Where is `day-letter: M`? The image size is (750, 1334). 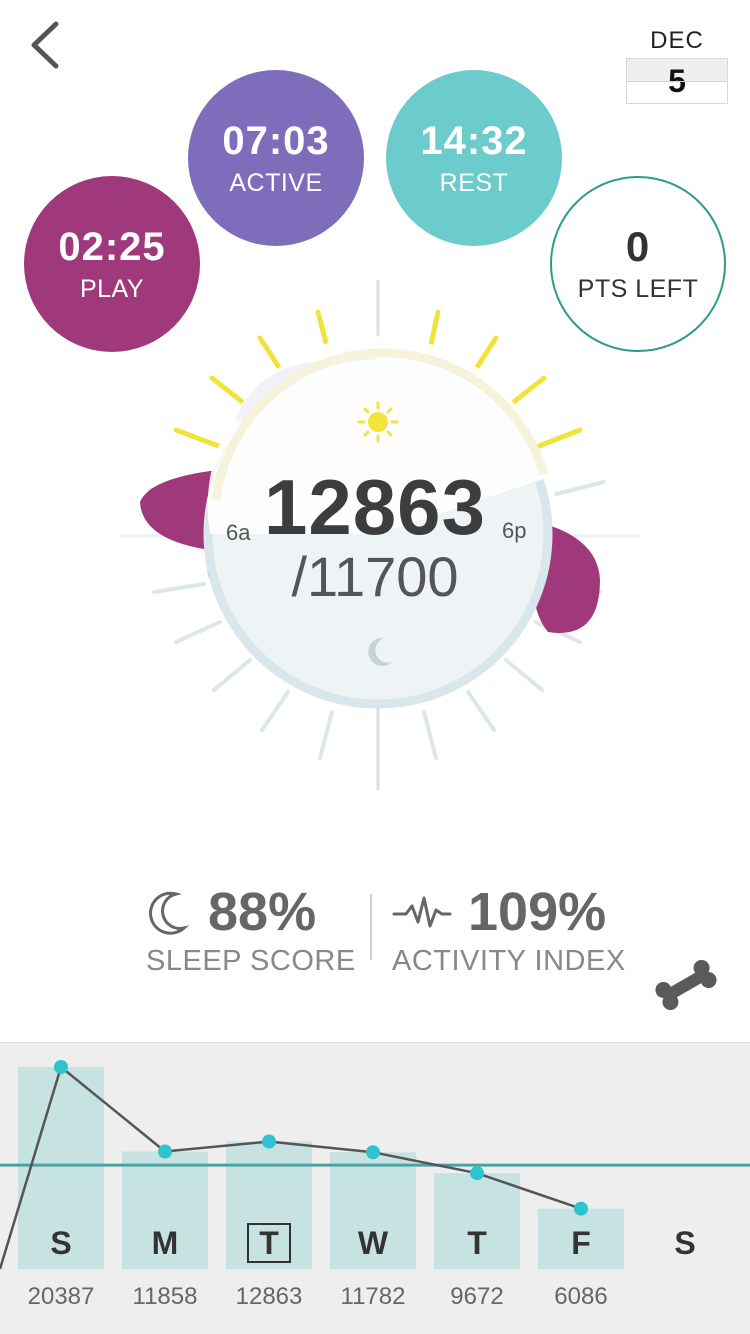
day-letter: M is located at coordinates (165, 1243).